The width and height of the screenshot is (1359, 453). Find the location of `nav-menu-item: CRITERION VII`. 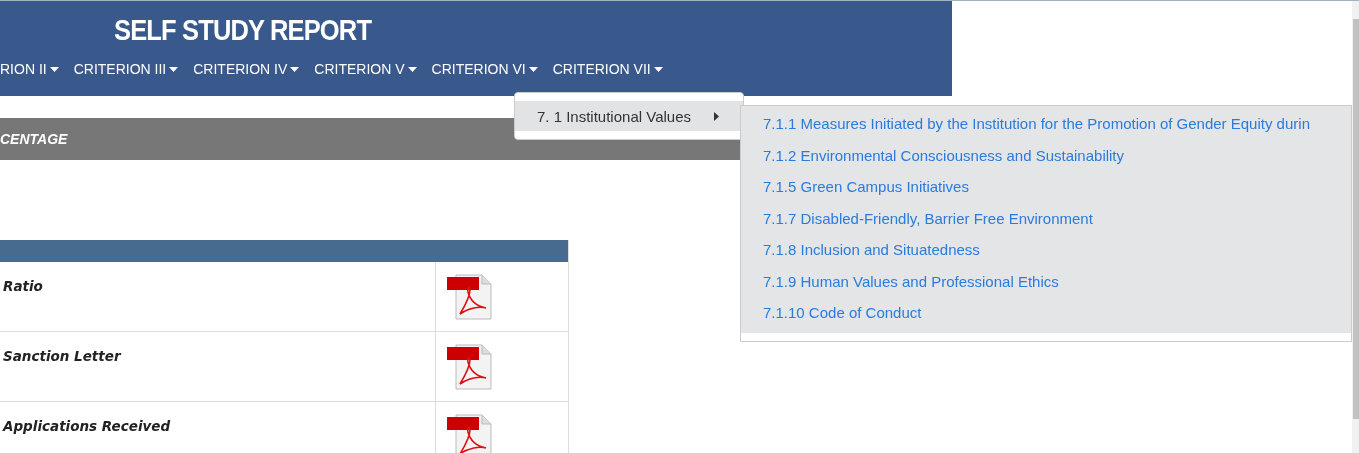

nav-menu-item: CRITERION VII is located at coordinates (607, 69).